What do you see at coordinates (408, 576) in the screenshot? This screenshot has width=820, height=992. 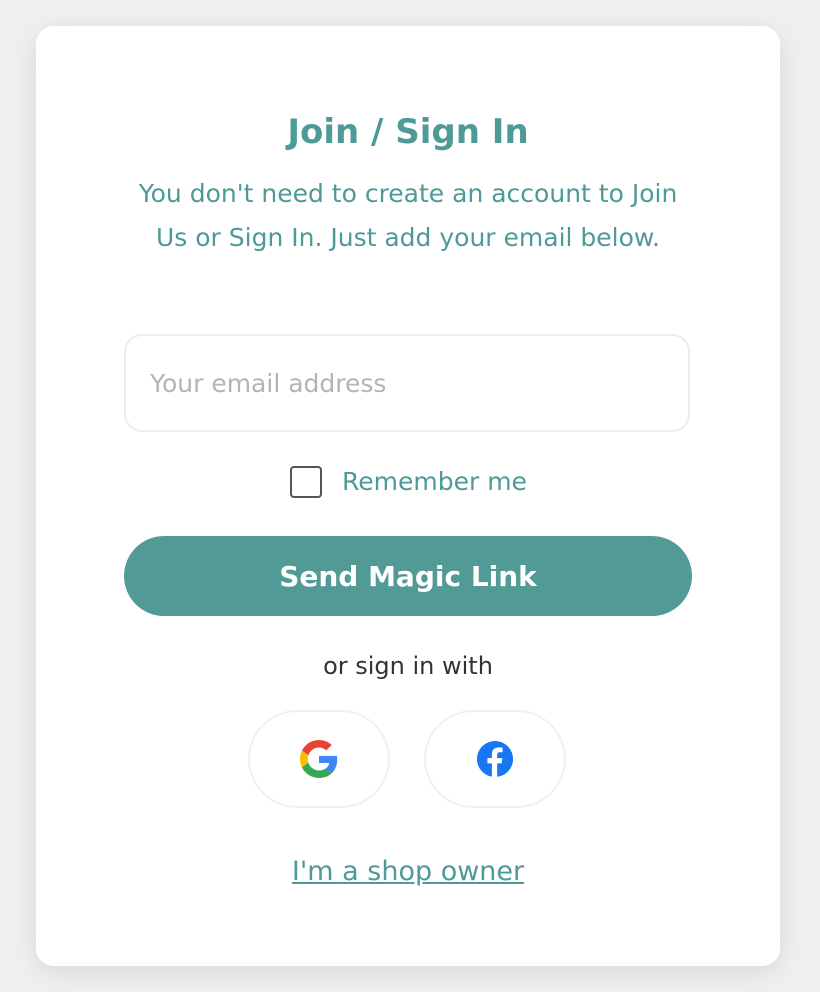 I see `send-magic-link-button: Send Magic Link` at bounding box center [408, 576].